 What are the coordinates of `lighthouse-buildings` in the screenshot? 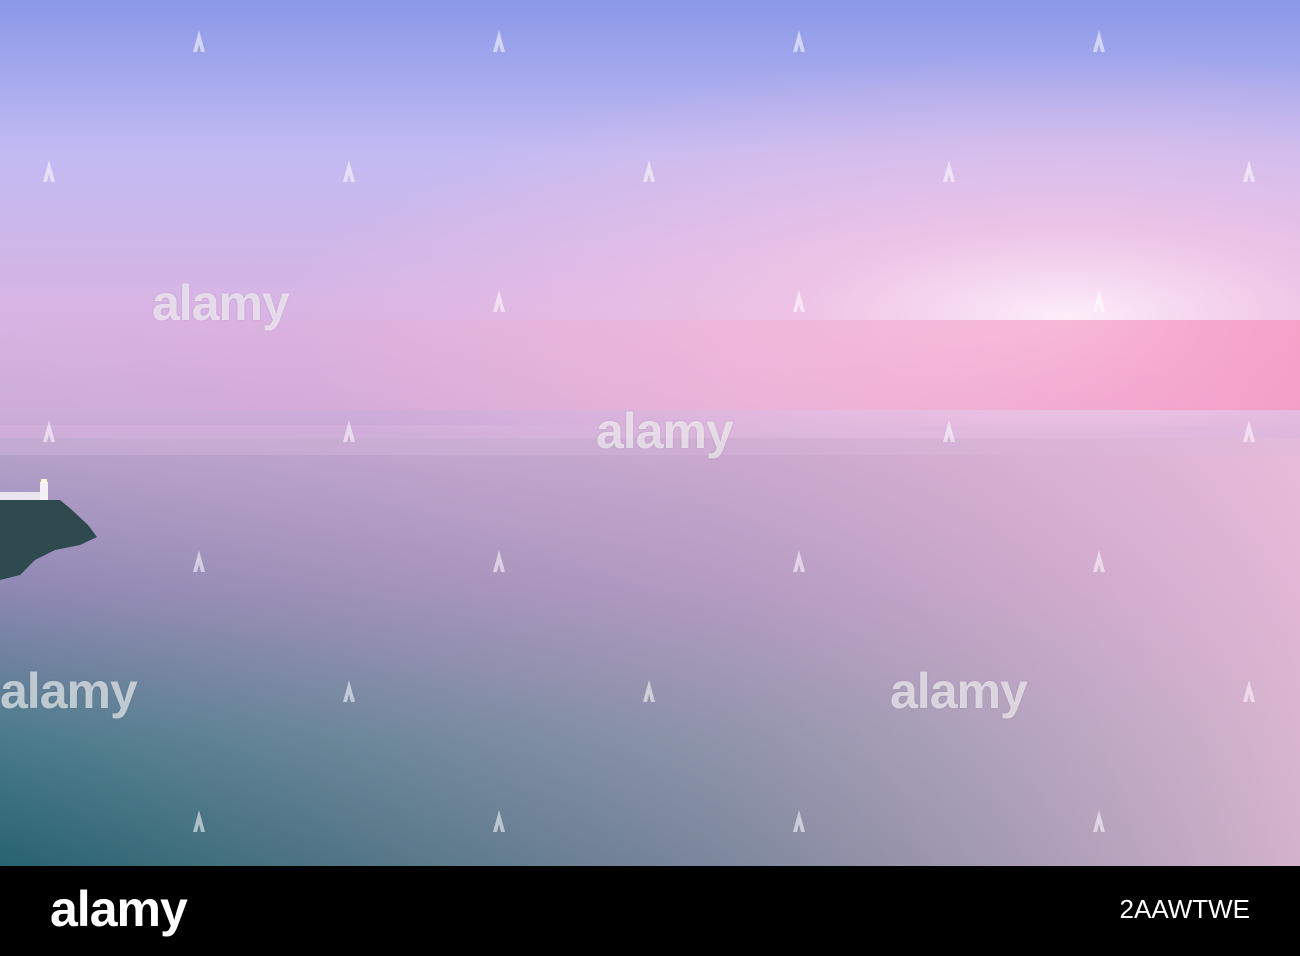 It's located at (23, 496).